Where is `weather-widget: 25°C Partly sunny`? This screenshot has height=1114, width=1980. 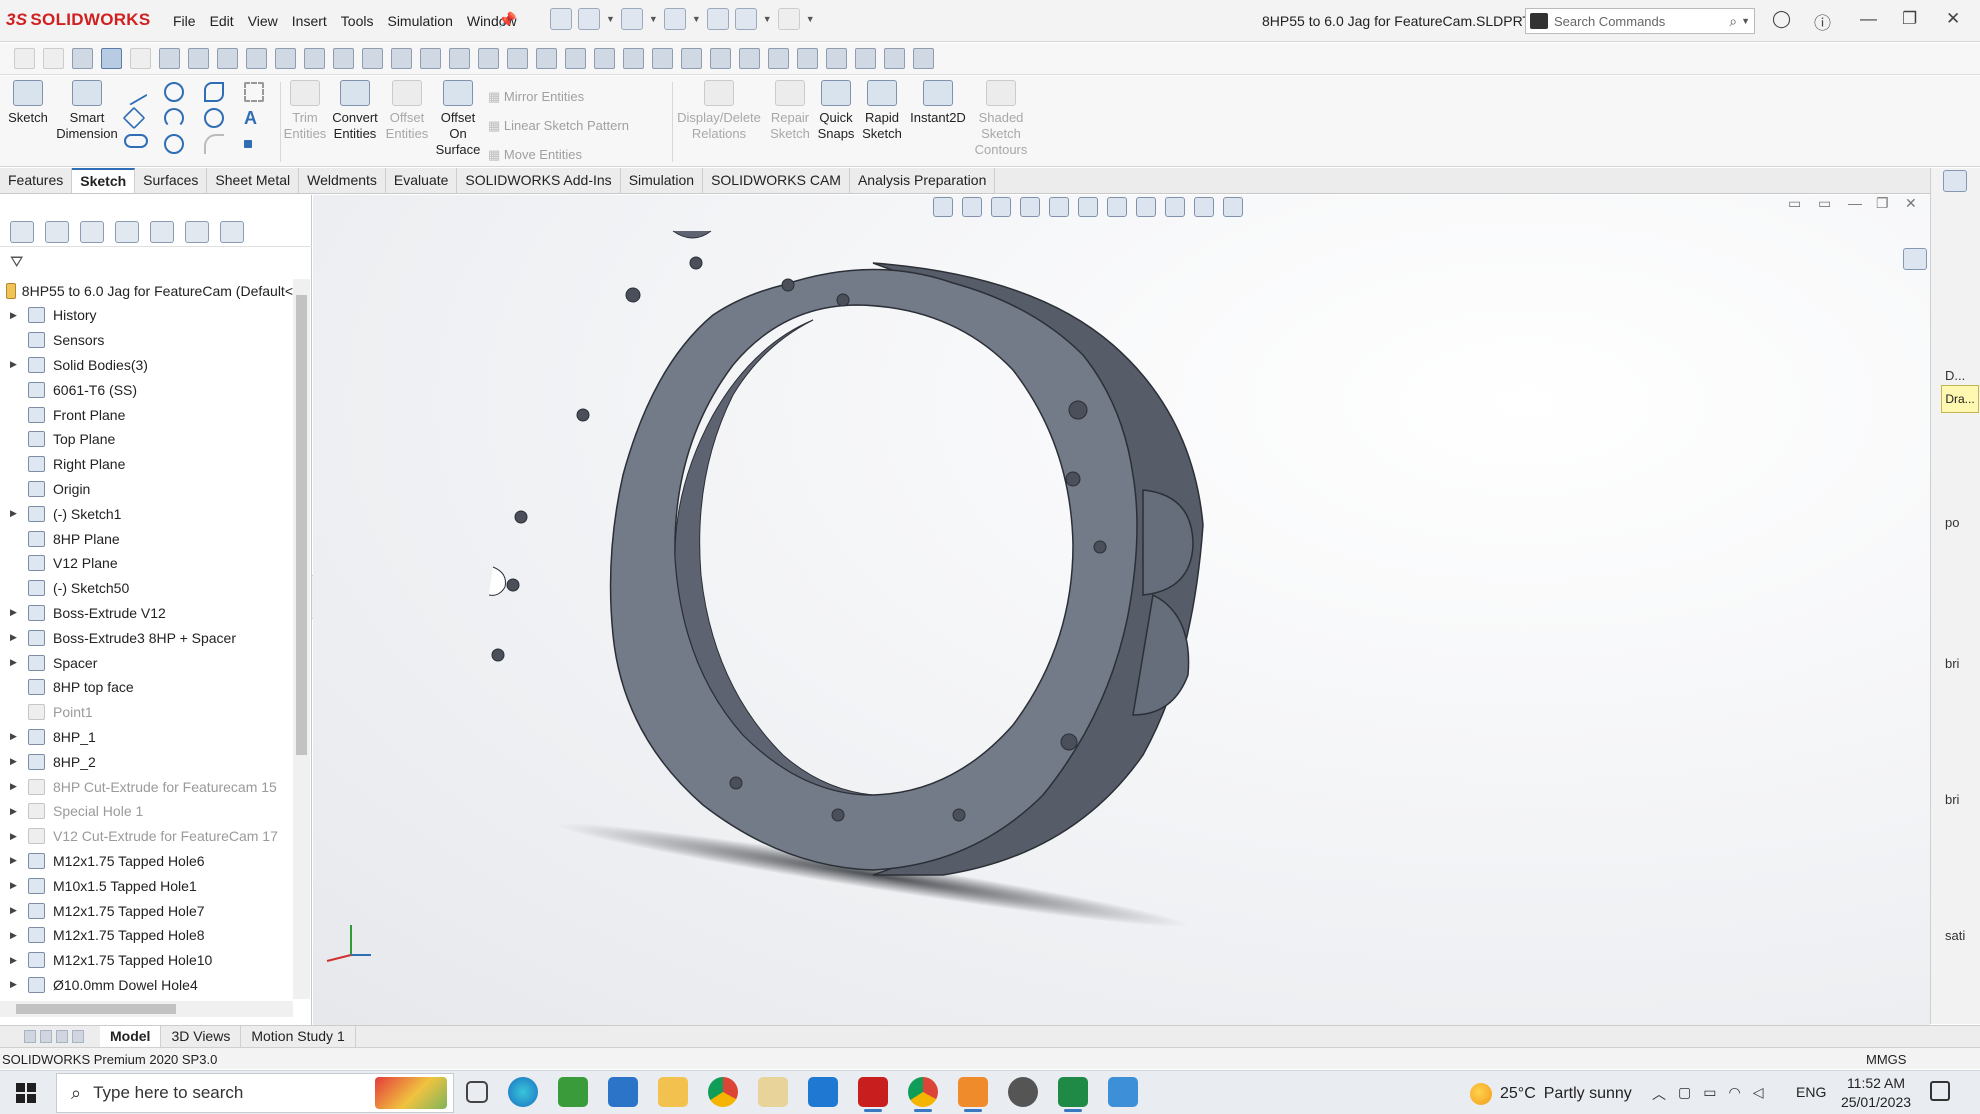 weather-widget: 25°C Partly sunny is located at coordinates (1551, 1094).